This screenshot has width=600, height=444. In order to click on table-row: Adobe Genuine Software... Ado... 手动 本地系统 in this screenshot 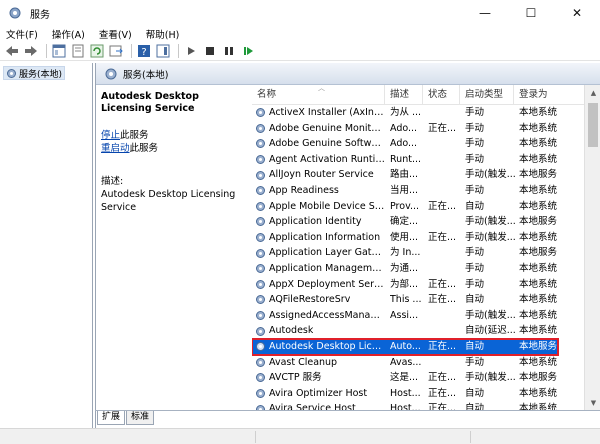, I will do `click(405, 144)`.